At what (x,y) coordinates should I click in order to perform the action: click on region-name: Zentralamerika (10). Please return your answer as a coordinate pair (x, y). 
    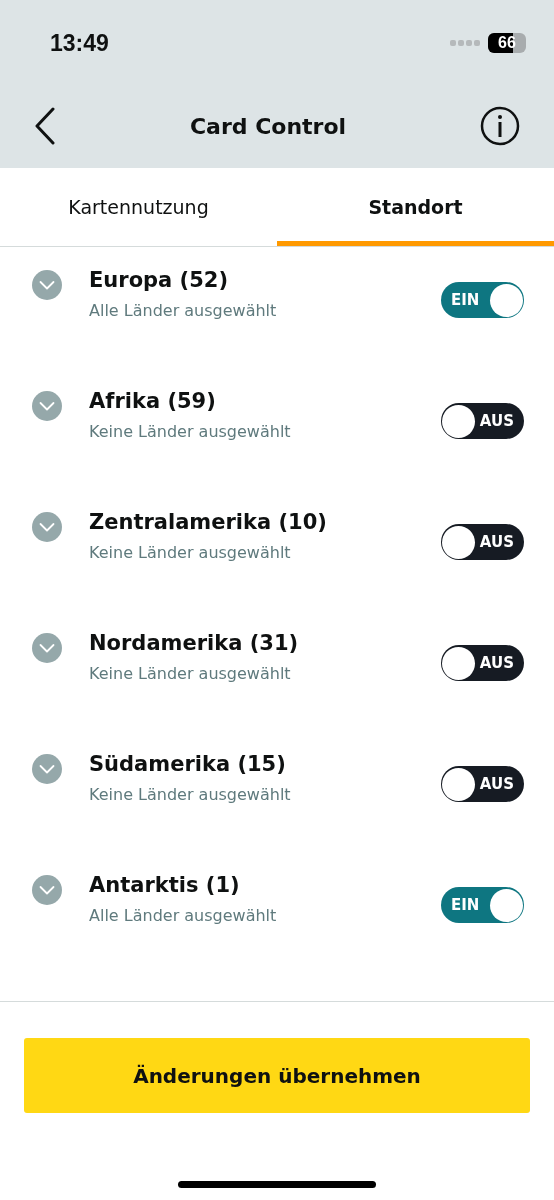
    Looking at the image, I should click on (208, 522).